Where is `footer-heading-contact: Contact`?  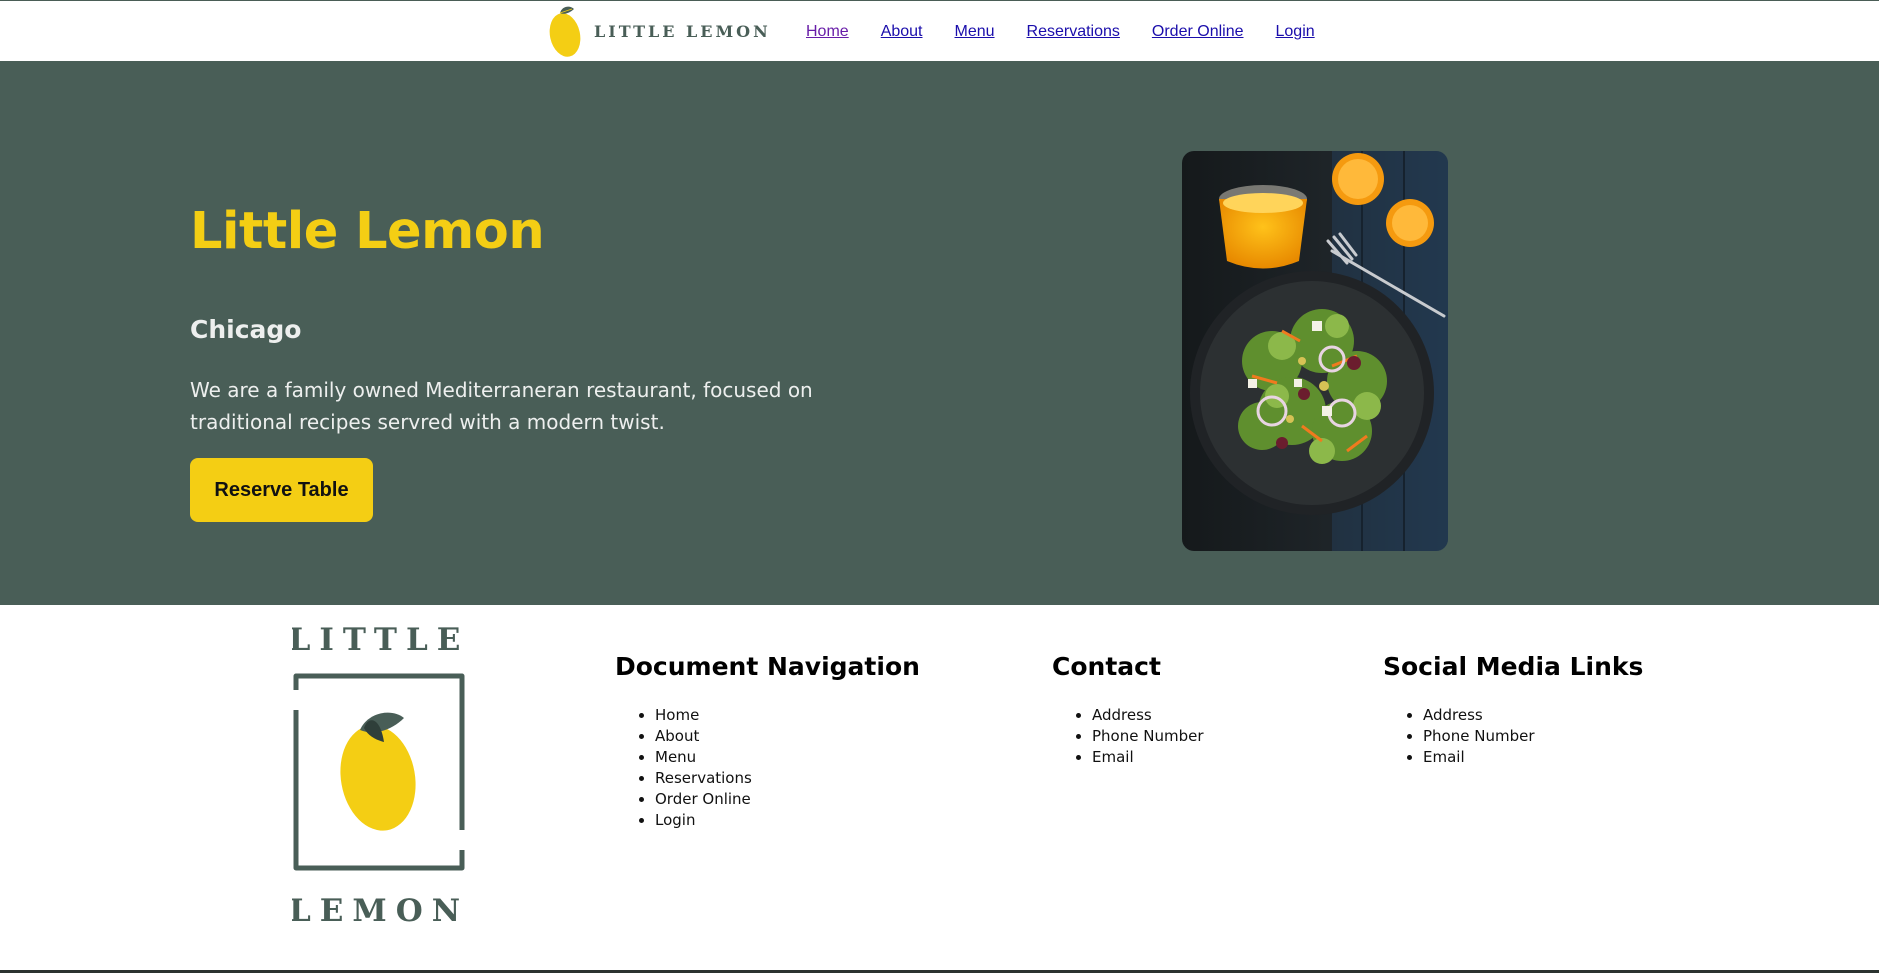 footer-heading-contact: Contact is located at coordinates (1106, 666).